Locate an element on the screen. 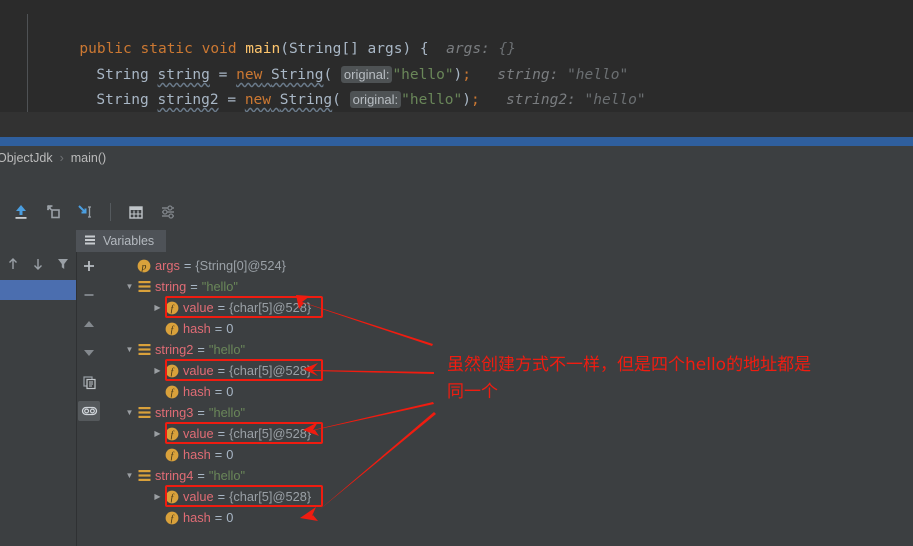 This screenshot has height=546, width=913. variables-tab-icon is located at coordinates (90, 241).